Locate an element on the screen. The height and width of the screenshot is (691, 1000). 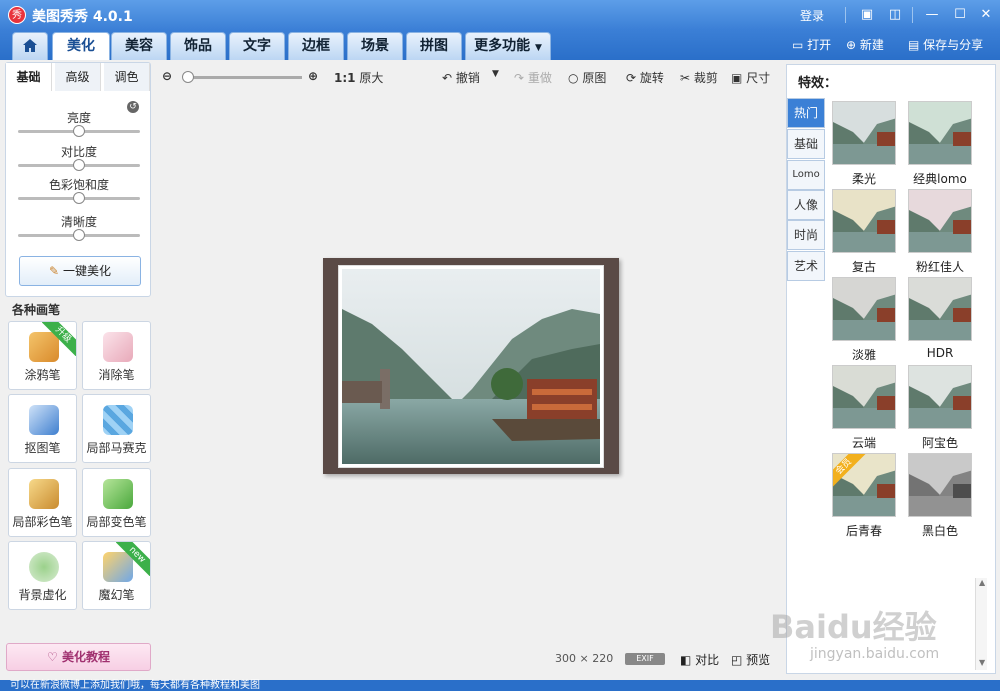
subtab-basic: 基础 is located at coordinates (29, 77).